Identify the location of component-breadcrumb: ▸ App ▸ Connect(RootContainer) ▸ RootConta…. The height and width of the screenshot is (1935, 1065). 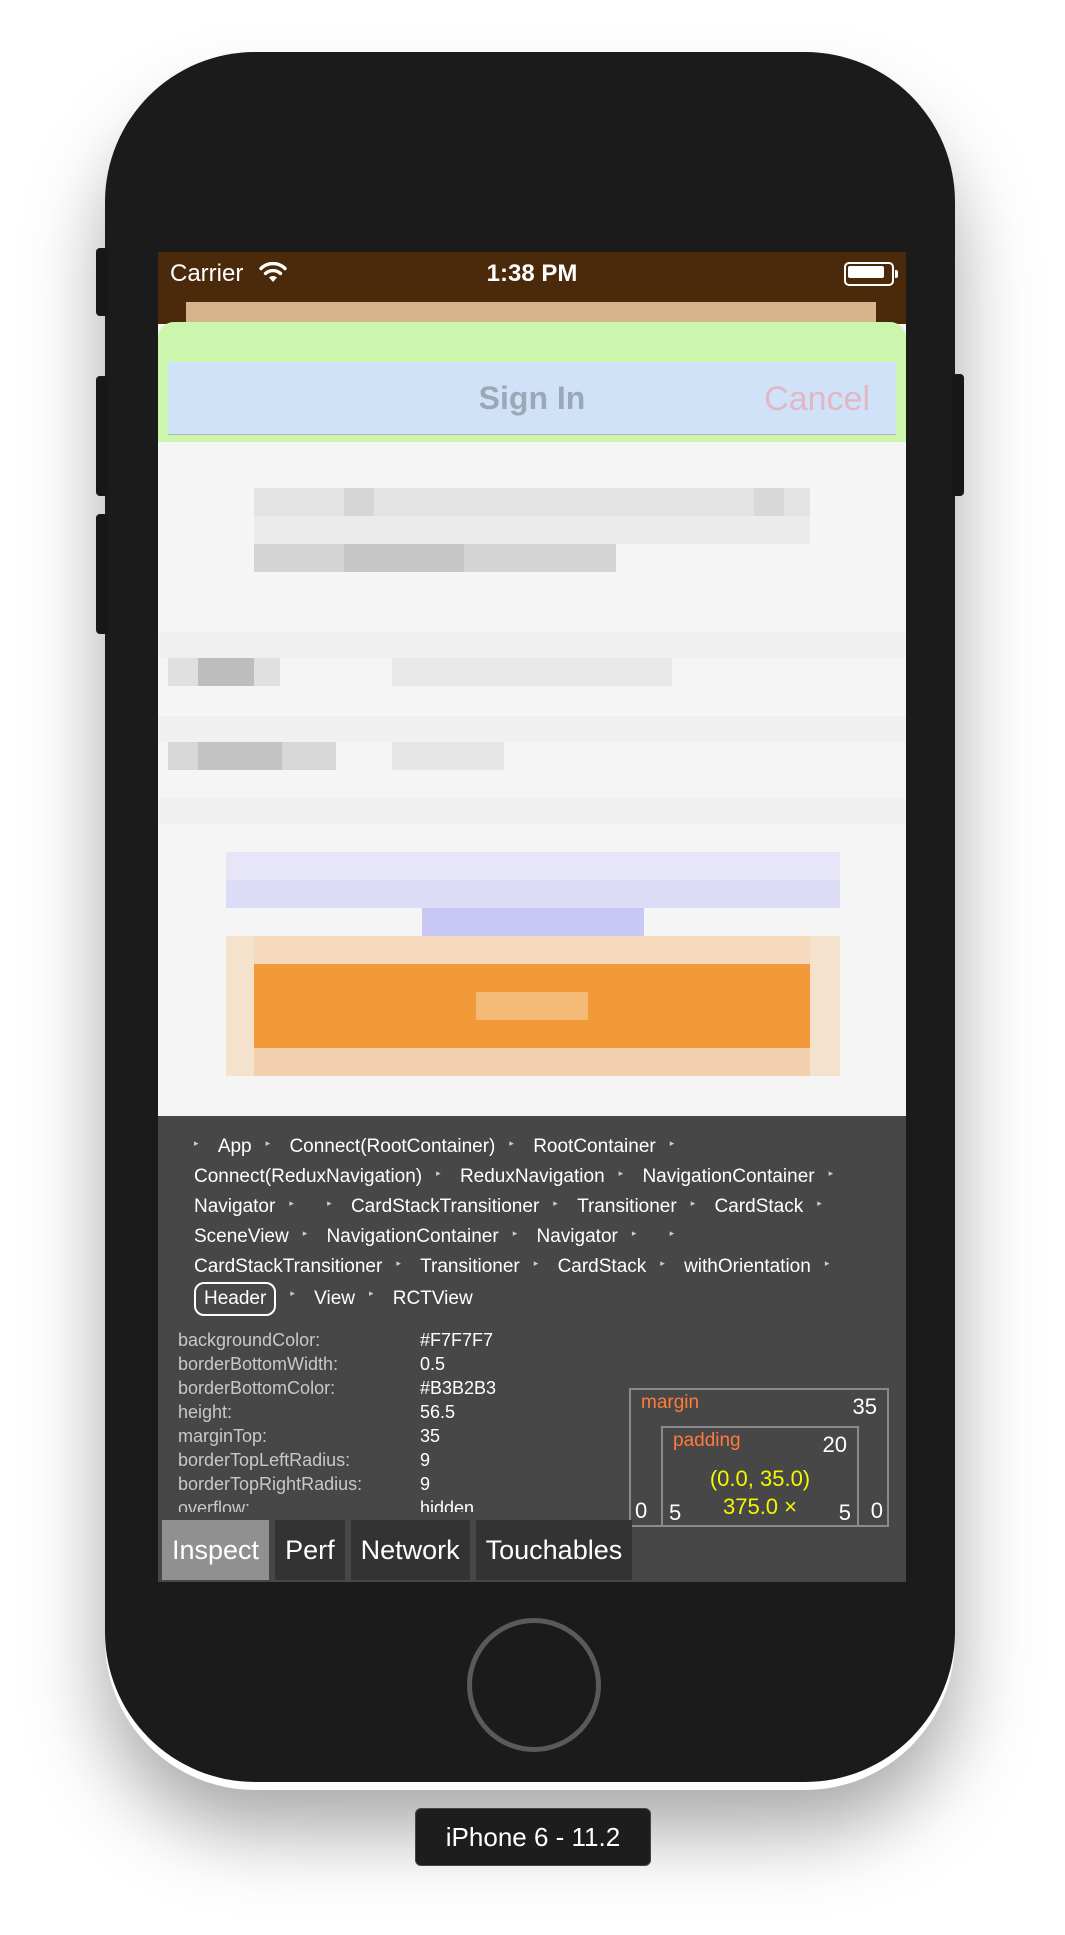
(539, 1224).